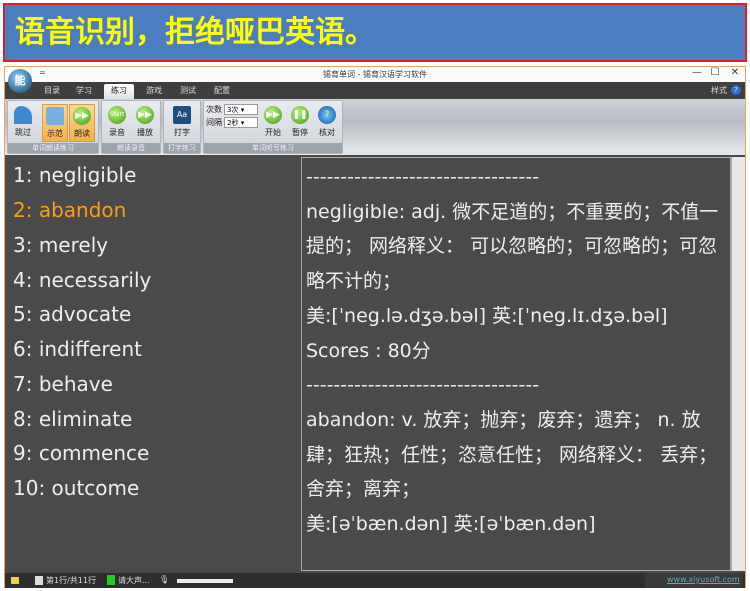  Describe the element at coordinates (214, 109) in the screenshot. I see `times-label: 次数` at that location.